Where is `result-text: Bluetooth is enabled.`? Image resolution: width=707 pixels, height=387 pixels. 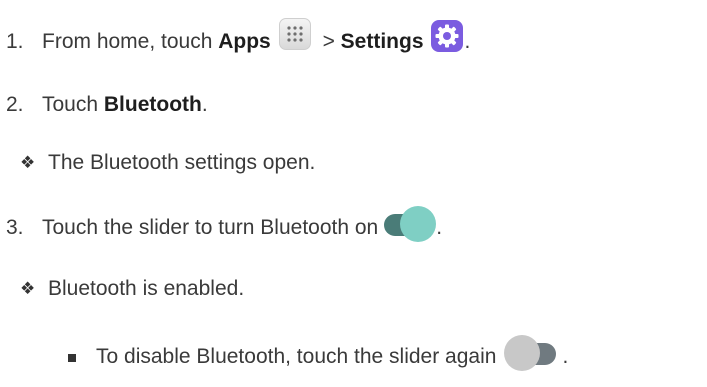 result-text: Bluetooth is enabled. is located at coordinates (146, 288).